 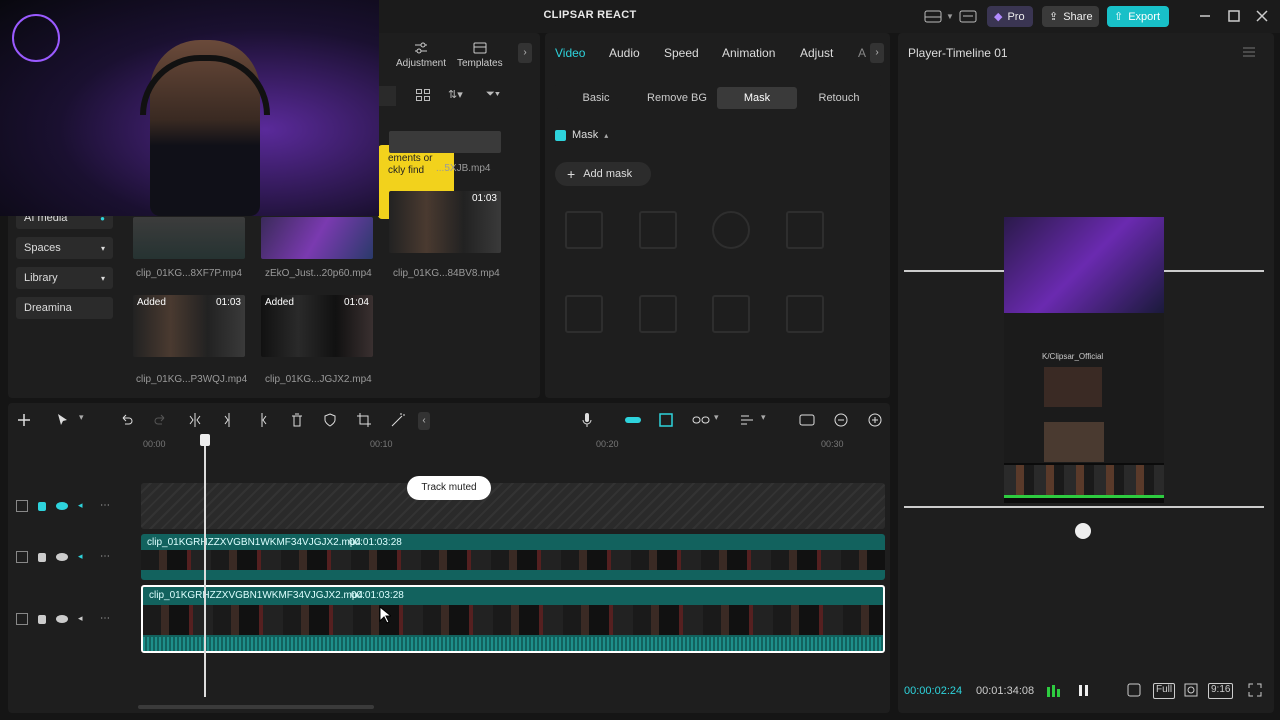 I want to click on zoom-out-icon, so click(x=841, y=420).